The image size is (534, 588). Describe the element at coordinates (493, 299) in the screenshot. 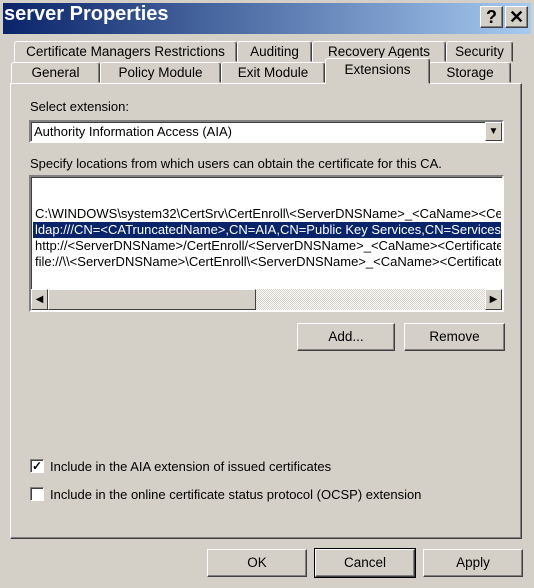

I see `scroll-right-icon: ▶` at that location.